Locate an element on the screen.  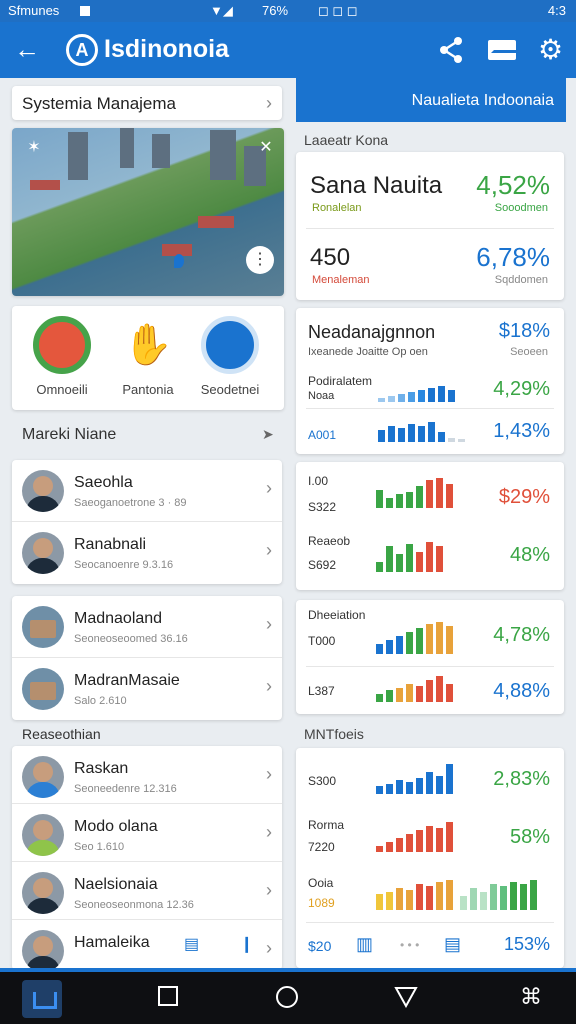
list-item: Modo olana Seo 1.610 › is located at coordinates (147, 833).